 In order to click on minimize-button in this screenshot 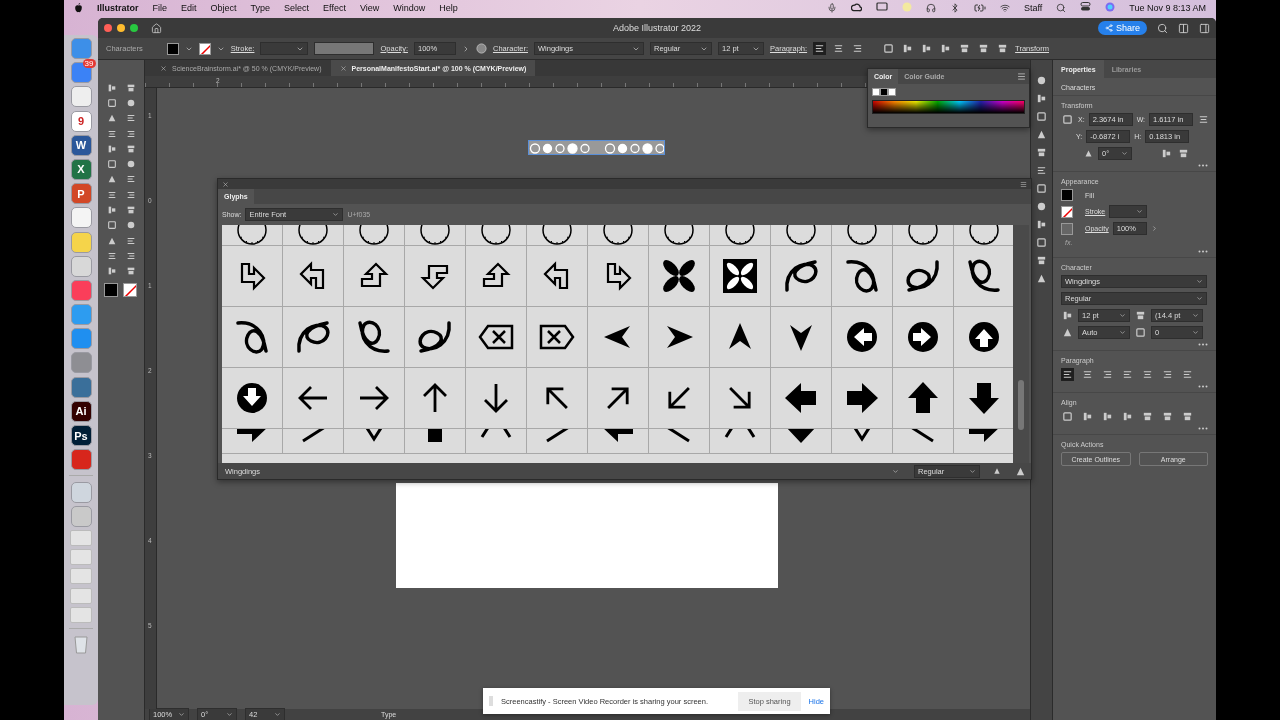, I will do `click(121, 28)`.